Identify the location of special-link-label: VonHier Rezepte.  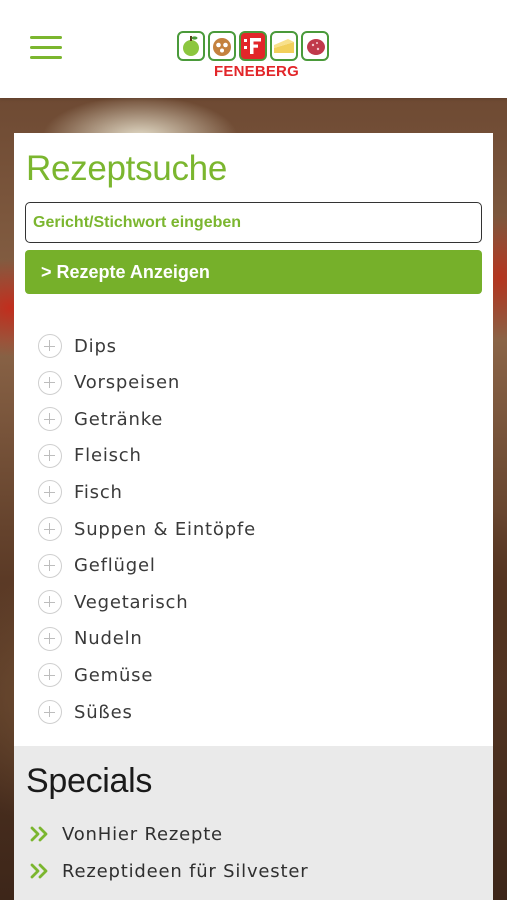
(142, 834).